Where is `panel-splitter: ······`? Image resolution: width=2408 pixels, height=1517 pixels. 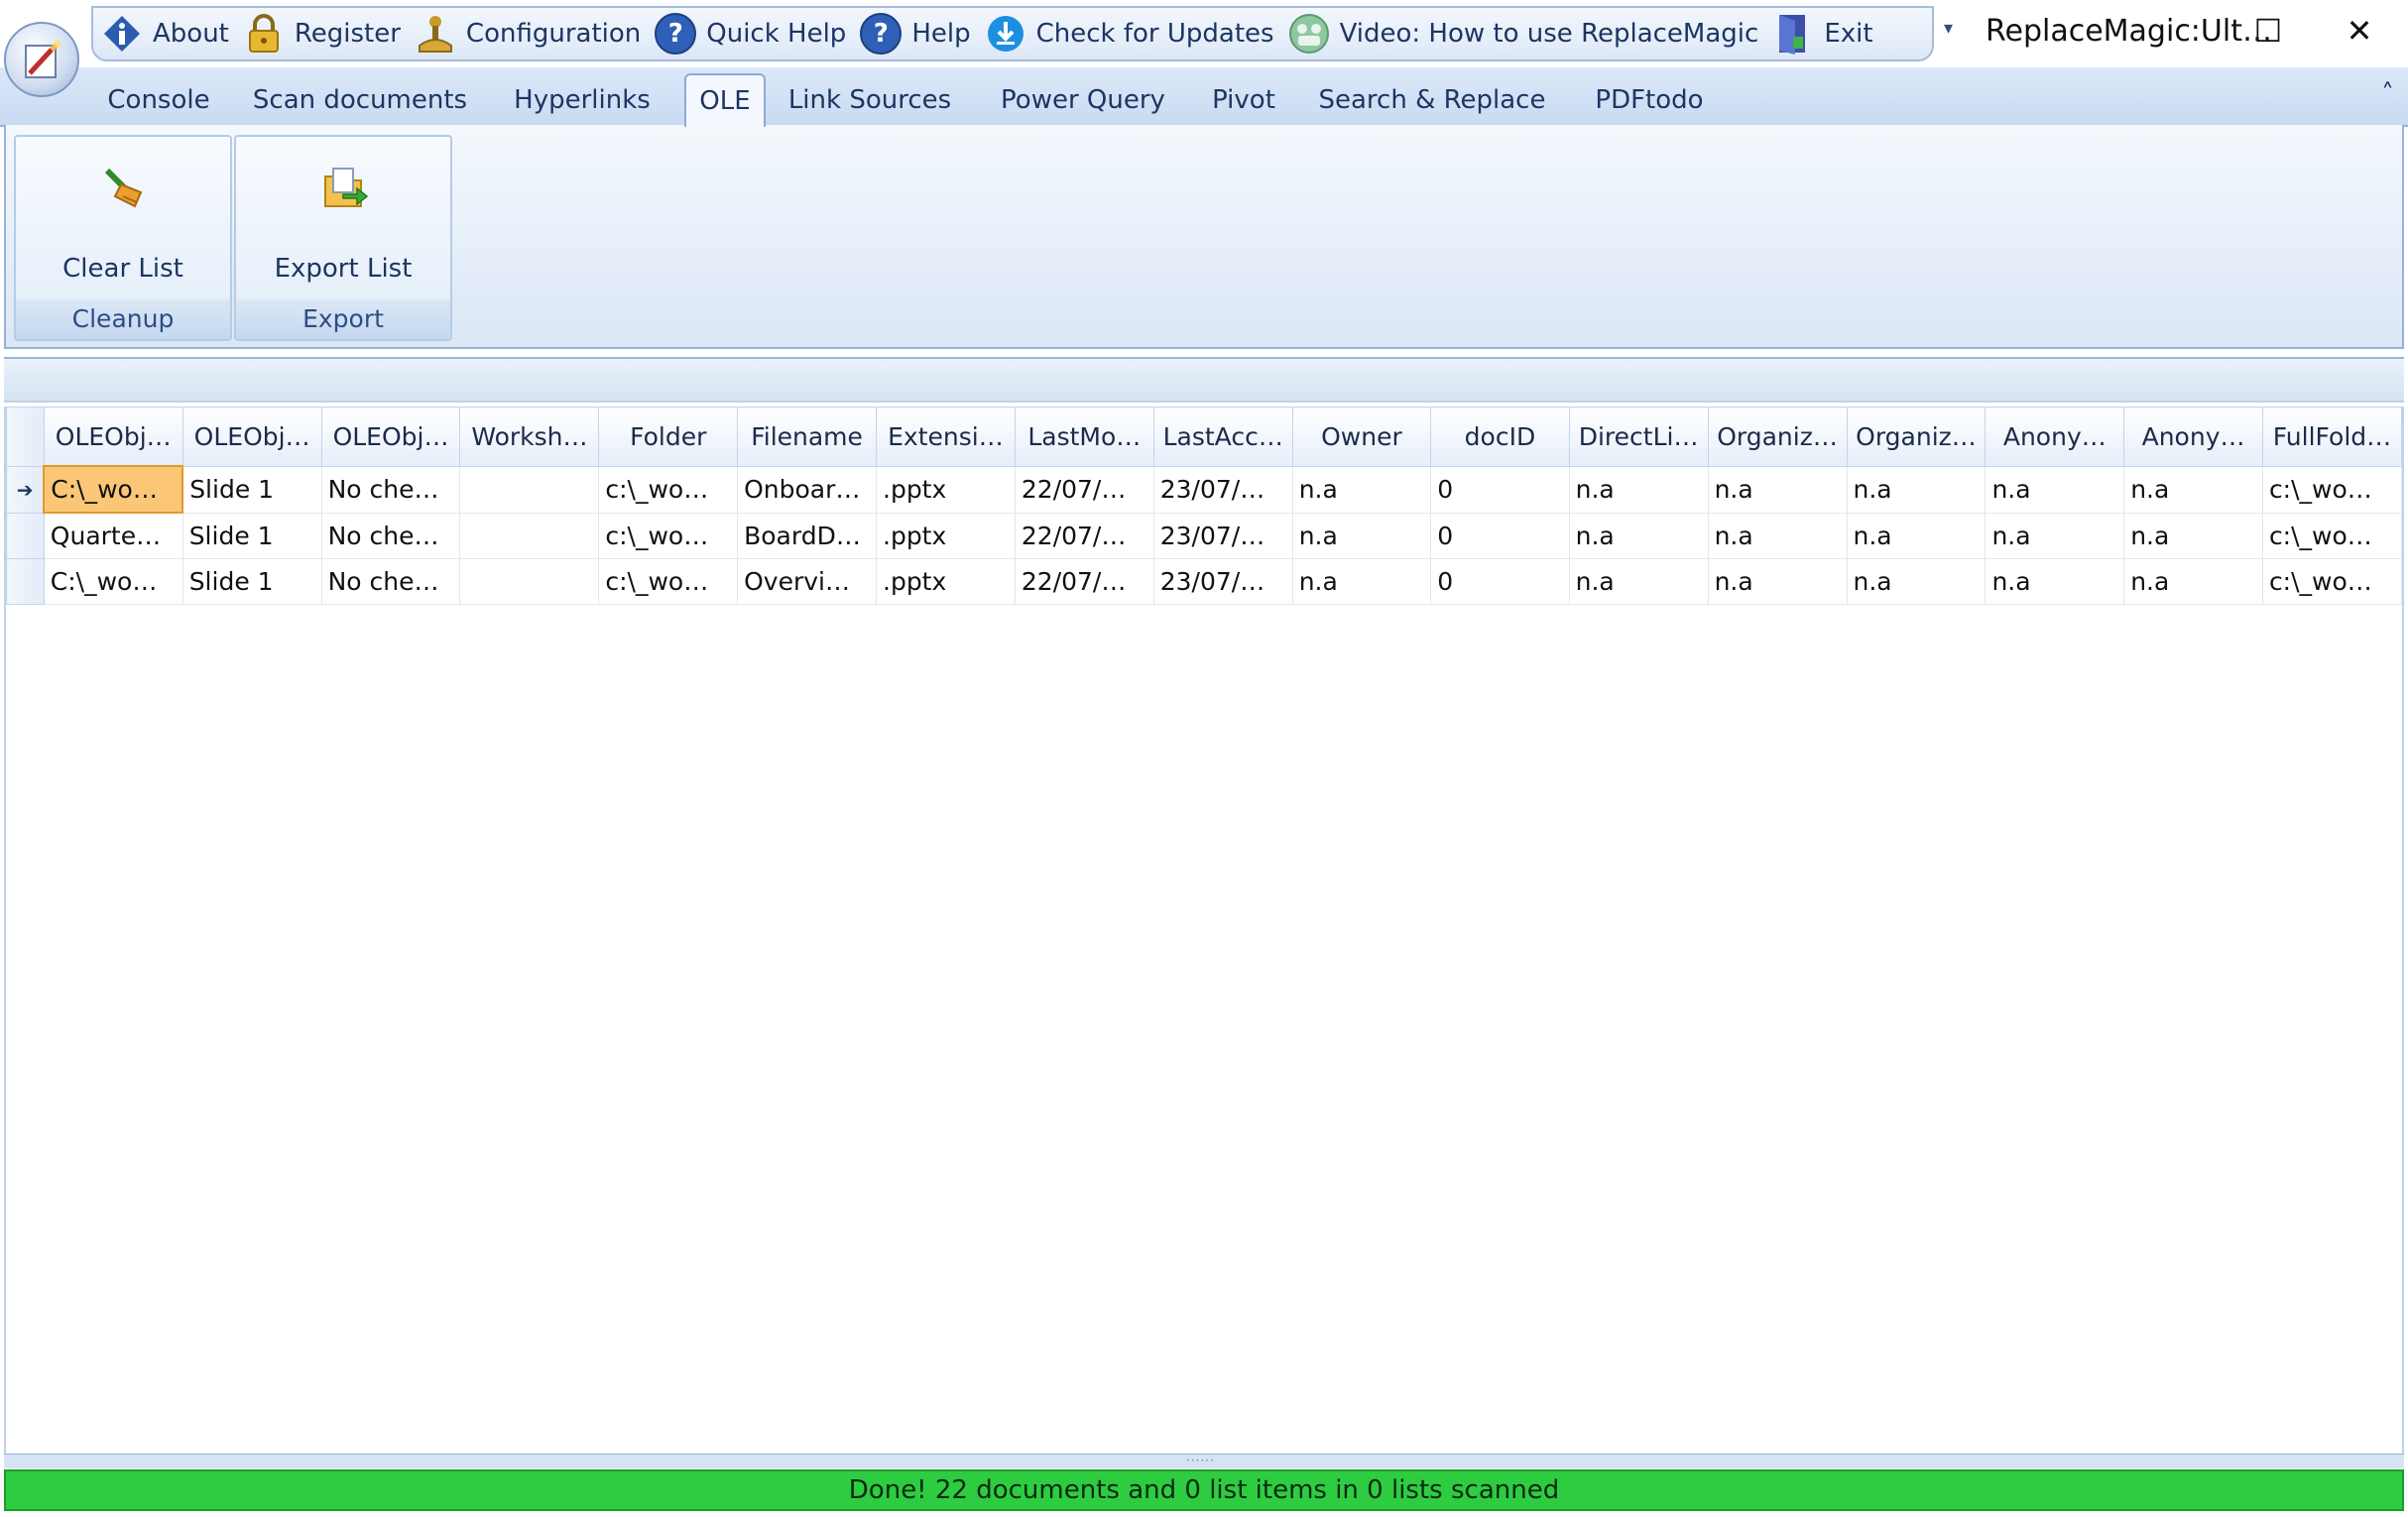 panel-splitter: ······ is located at coordinates (1204, 1461).